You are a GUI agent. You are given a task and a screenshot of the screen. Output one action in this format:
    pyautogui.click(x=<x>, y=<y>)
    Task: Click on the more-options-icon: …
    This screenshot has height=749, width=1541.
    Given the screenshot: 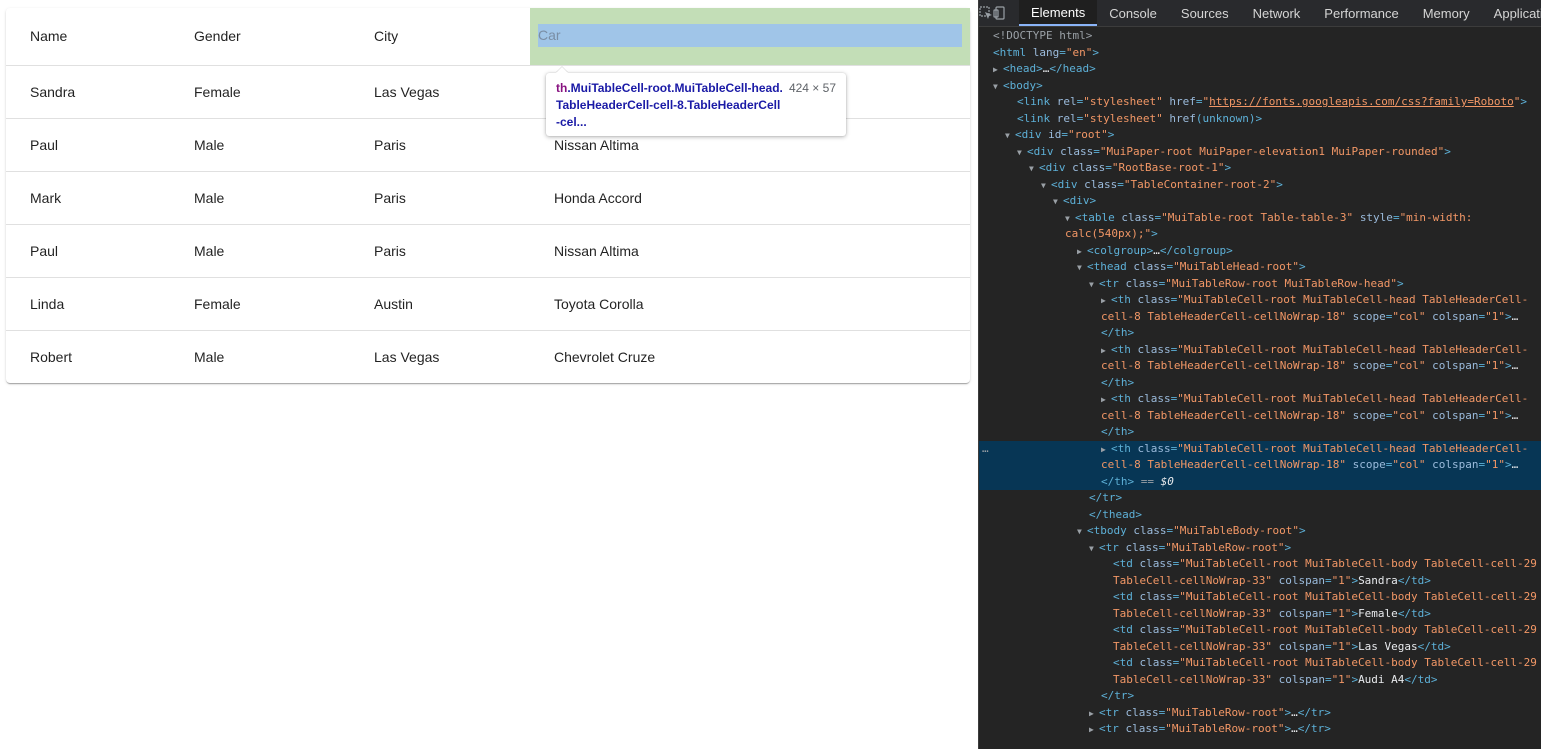 What is the action you would take?
    pyautogui.click(x=985, y=449)
    